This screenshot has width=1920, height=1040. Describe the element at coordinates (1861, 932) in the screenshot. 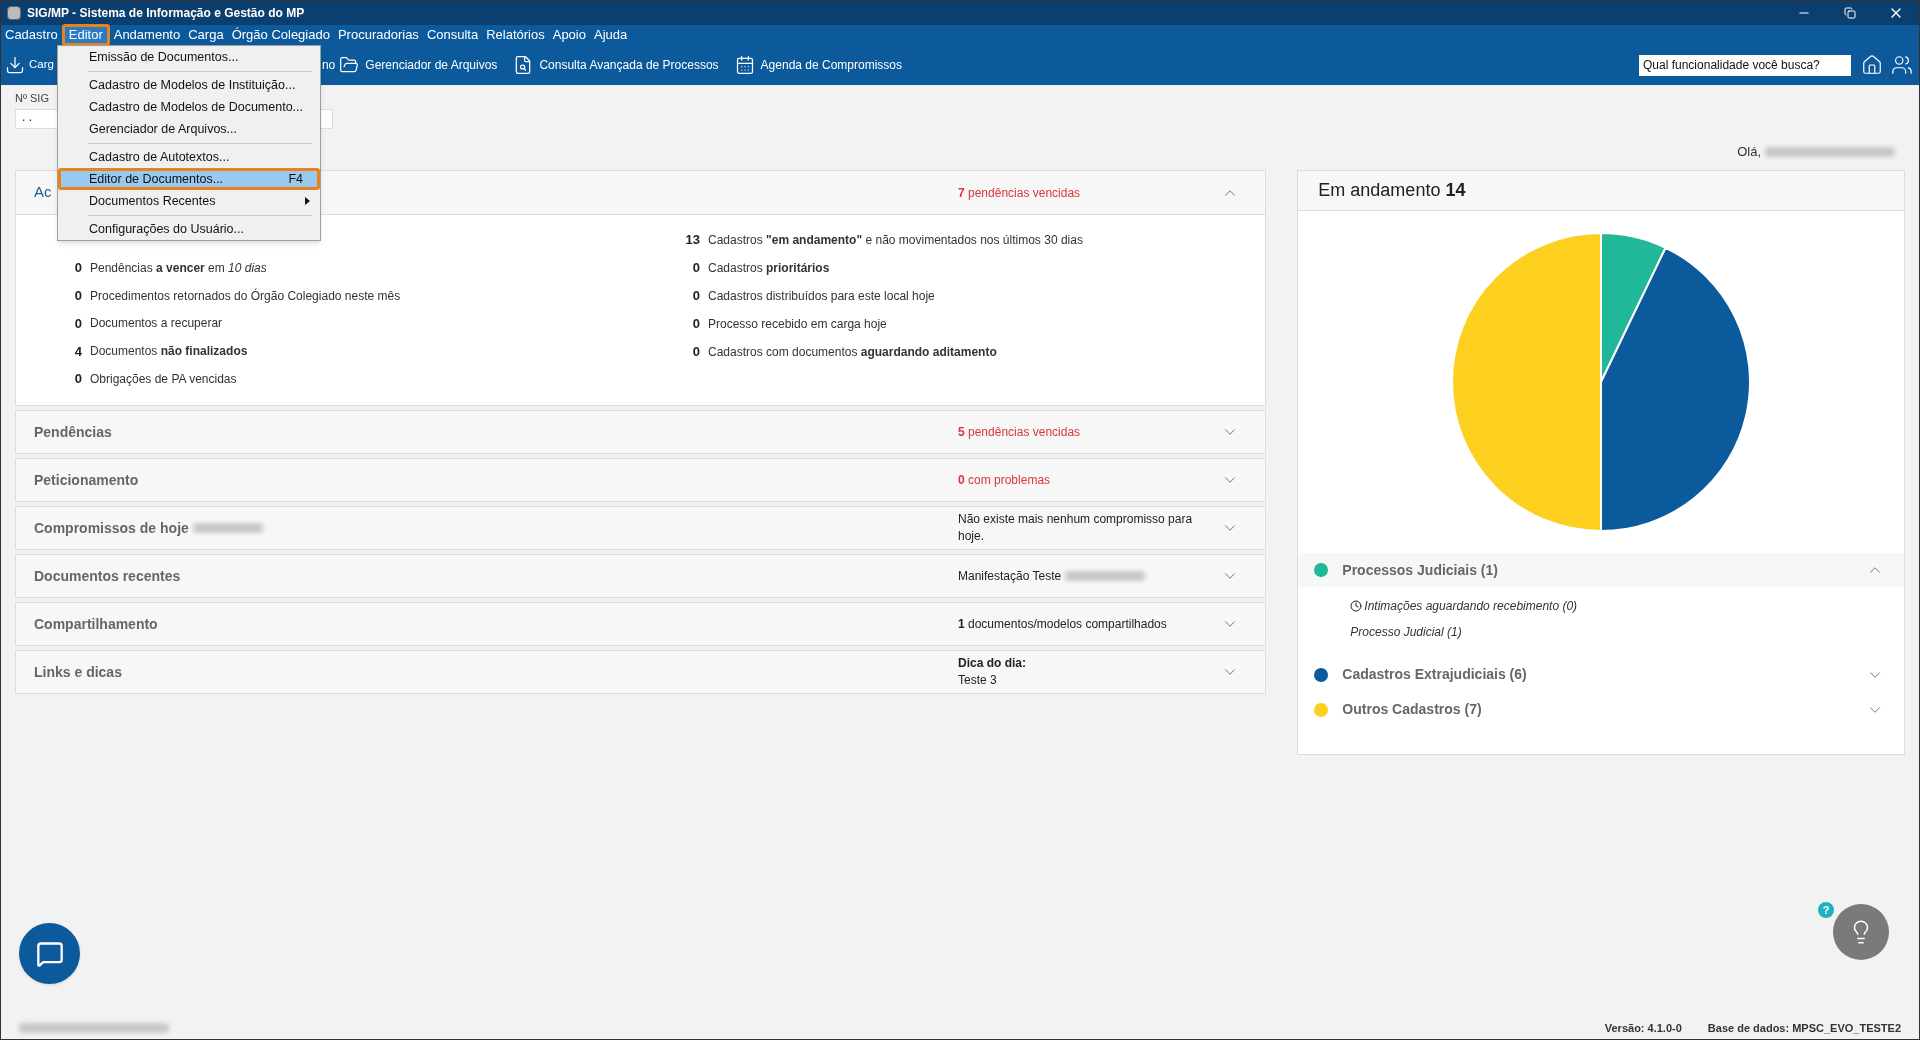

I see `tips-button` at that location.